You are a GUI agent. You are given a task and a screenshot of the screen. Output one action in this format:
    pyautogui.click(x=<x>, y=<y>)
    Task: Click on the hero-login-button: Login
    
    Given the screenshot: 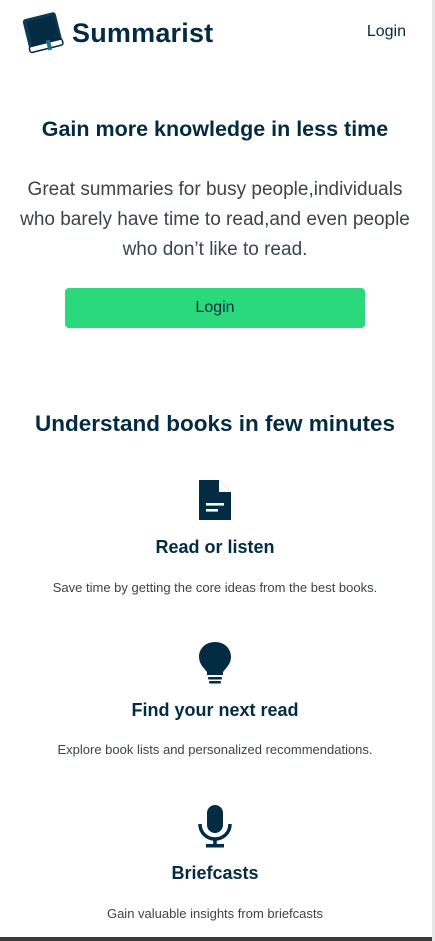 What is the action you would take?
    pyautogui.click(x=215, y=308)
    